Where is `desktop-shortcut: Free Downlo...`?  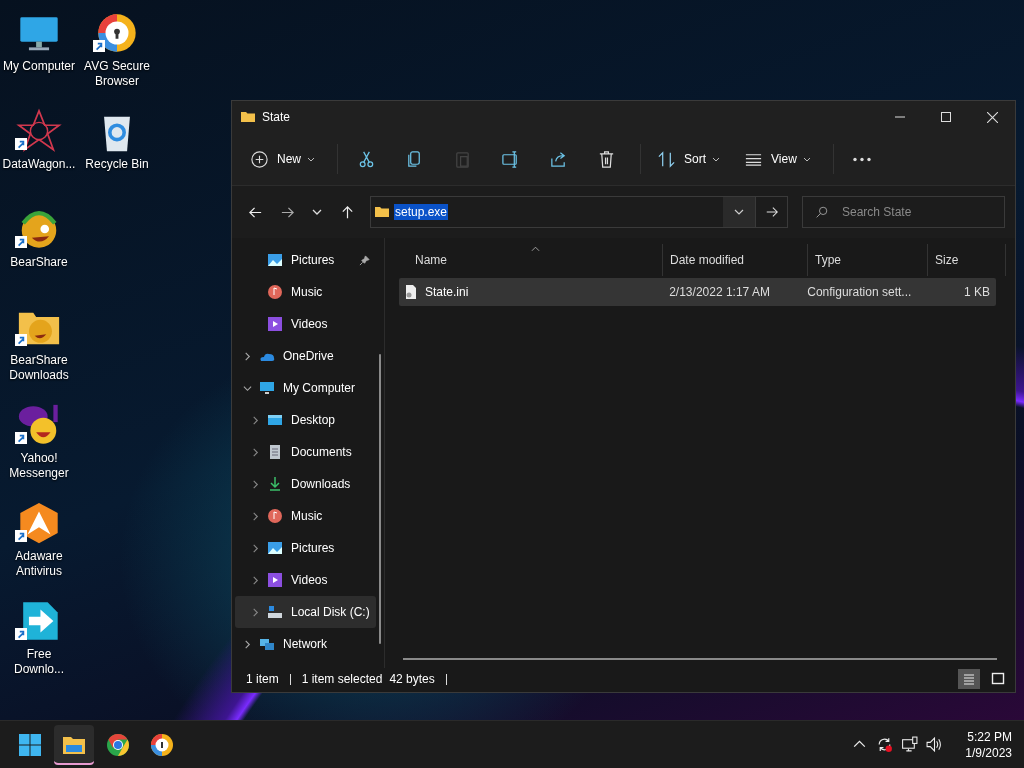 desktop-shortcut: Free Downlo... is located at coordinates (39, 645).